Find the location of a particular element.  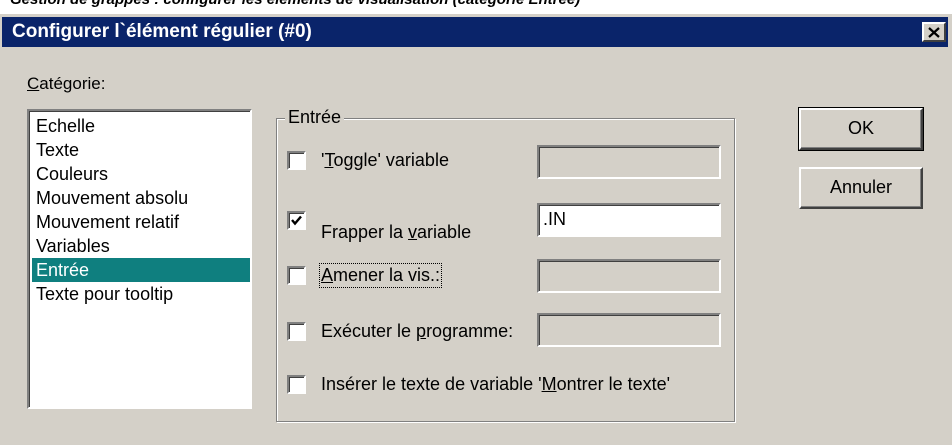

close-icon is located at coordinates (934, 32).